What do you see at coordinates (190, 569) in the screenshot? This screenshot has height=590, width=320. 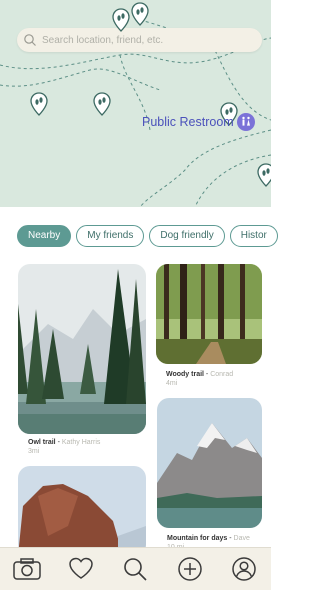 I see `add-icon` at bounding box center [190, 569].